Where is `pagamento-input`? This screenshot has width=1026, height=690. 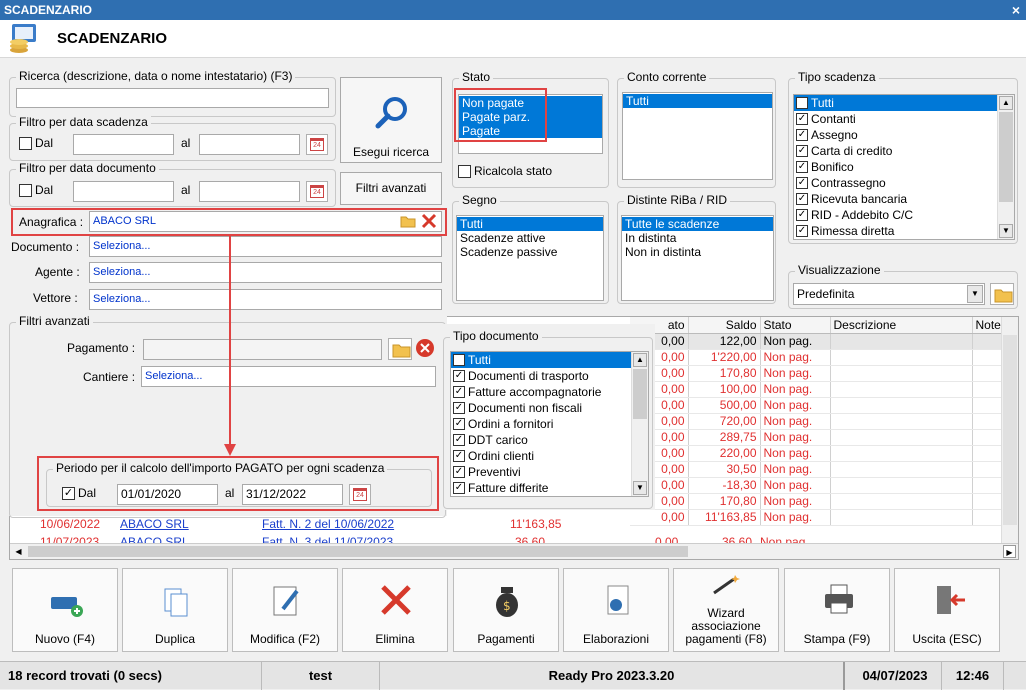
pagamento-input is located at coordinates (262, 349).